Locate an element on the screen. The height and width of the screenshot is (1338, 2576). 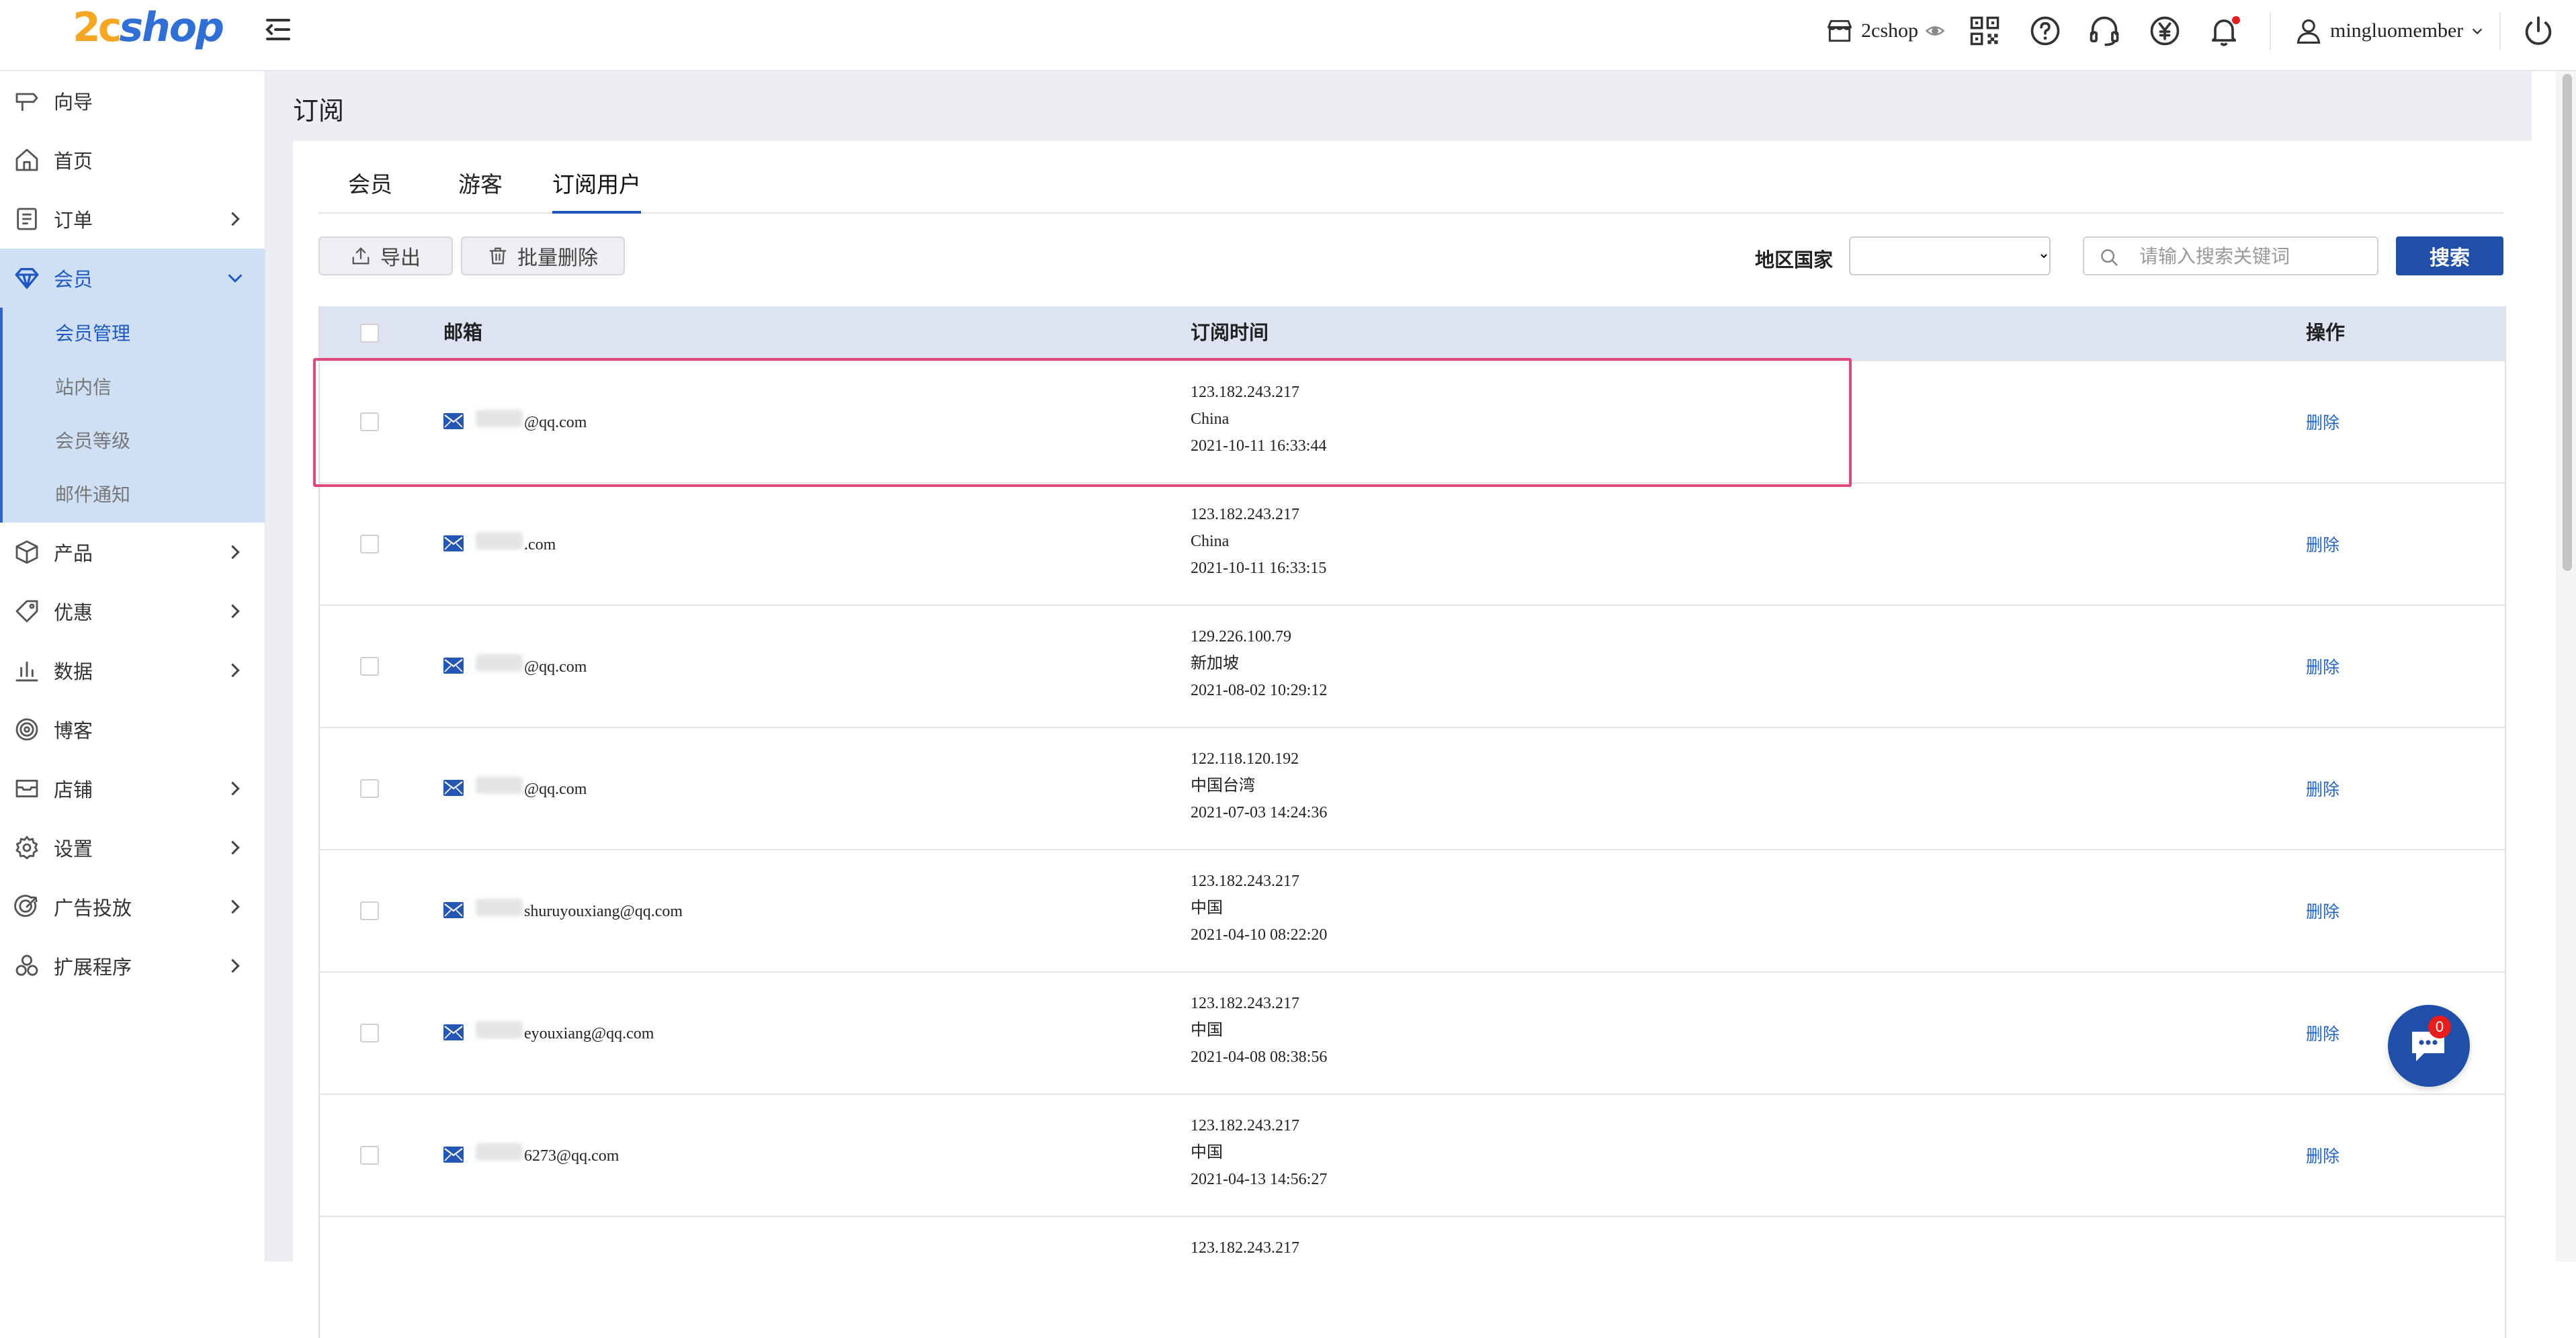
search-input is located at coordinates (2253, 257).